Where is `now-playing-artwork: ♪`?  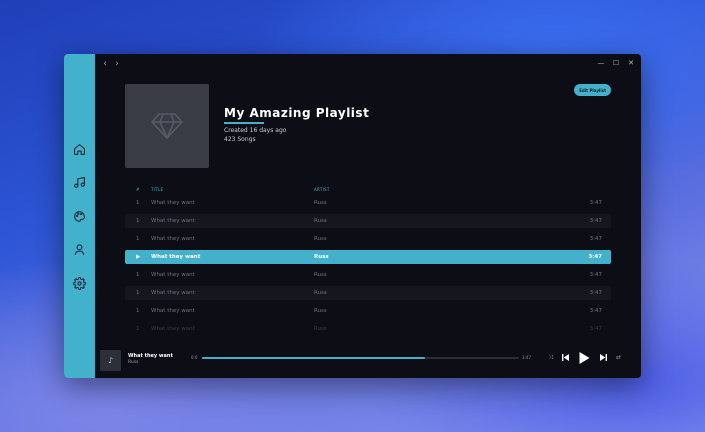 now-playing-artwork: ♪ is located at coordinates (110, 360).